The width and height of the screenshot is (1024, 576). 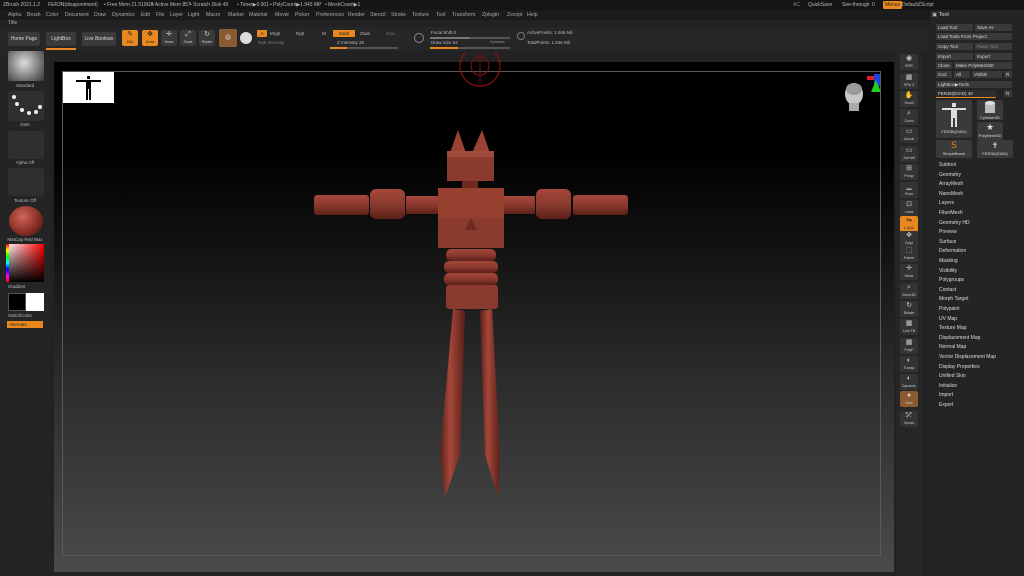 I want to click on shelf-spix-button: ▦ SPix 3, so click(x=909, y=81).